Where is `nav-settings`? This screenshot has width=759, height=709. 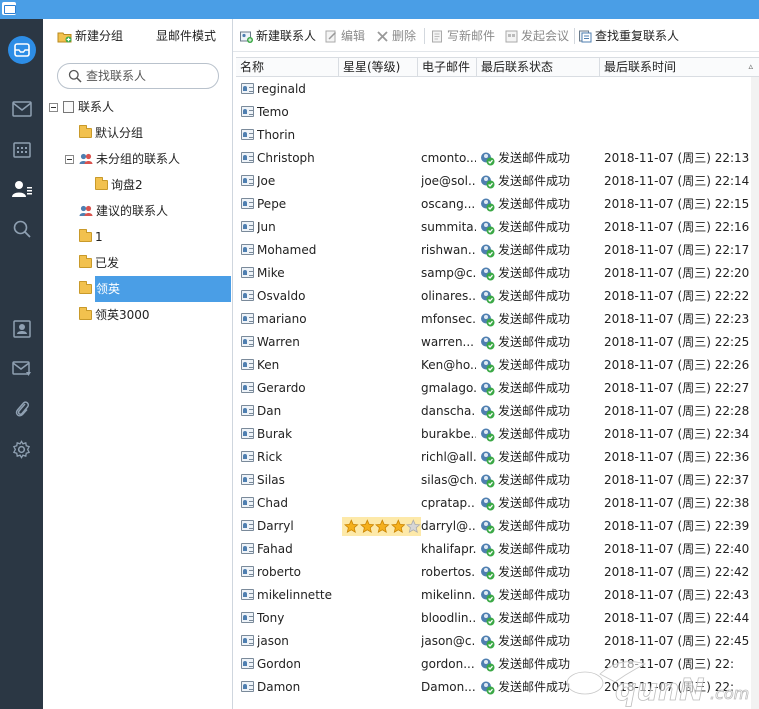 nav-settings is located at coordinates (21, 449).